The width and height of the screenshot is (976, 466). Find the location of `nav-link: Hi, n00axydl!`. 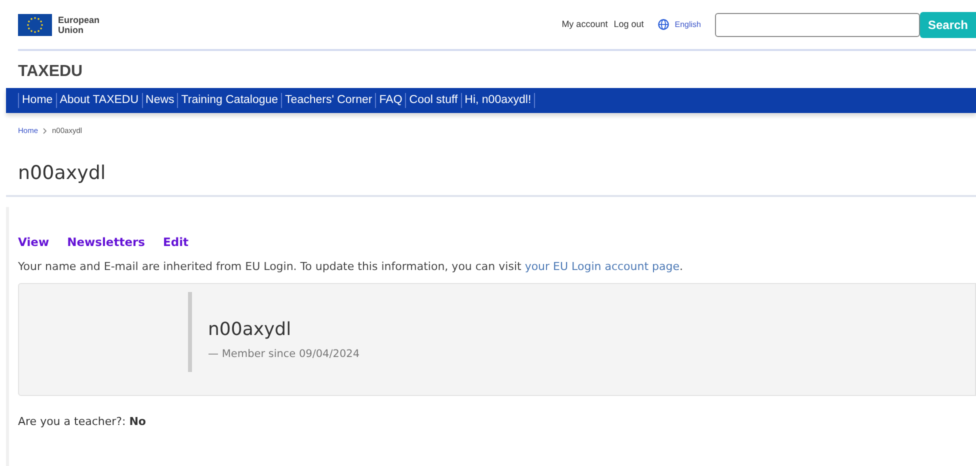

nav-link: Hi, n00axydl! is located at coordinates (498, 101).